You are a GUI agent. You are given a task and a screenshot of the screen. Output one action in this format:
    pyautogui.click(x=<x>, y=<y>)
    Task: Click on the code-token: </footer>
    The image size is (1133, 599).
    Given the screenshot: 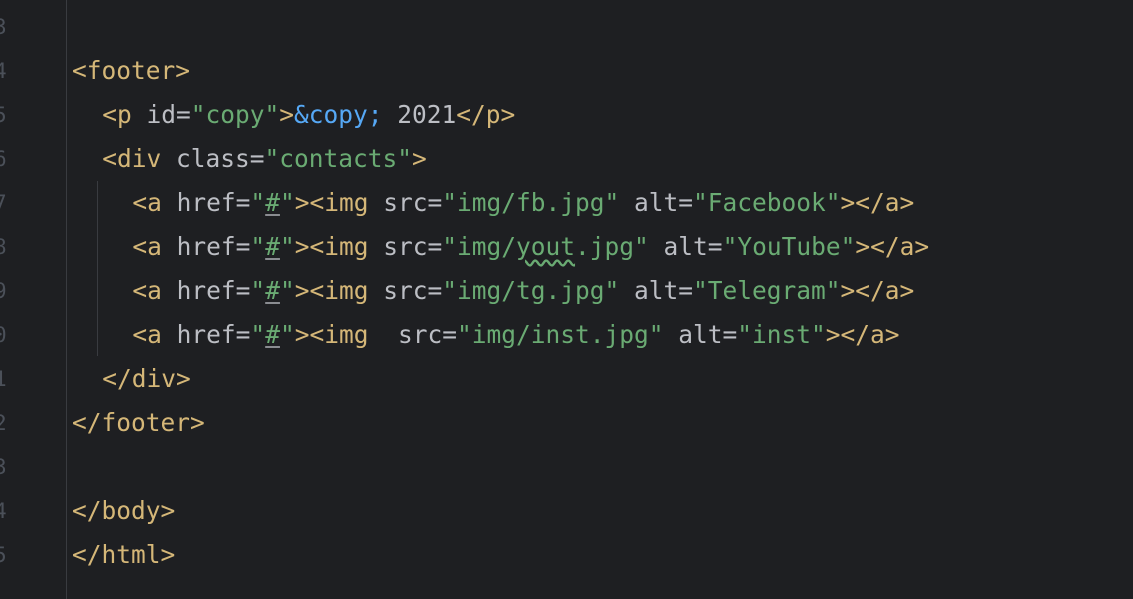 What is the action you would take?
    pyautogui.click(x=138, y=422)
    